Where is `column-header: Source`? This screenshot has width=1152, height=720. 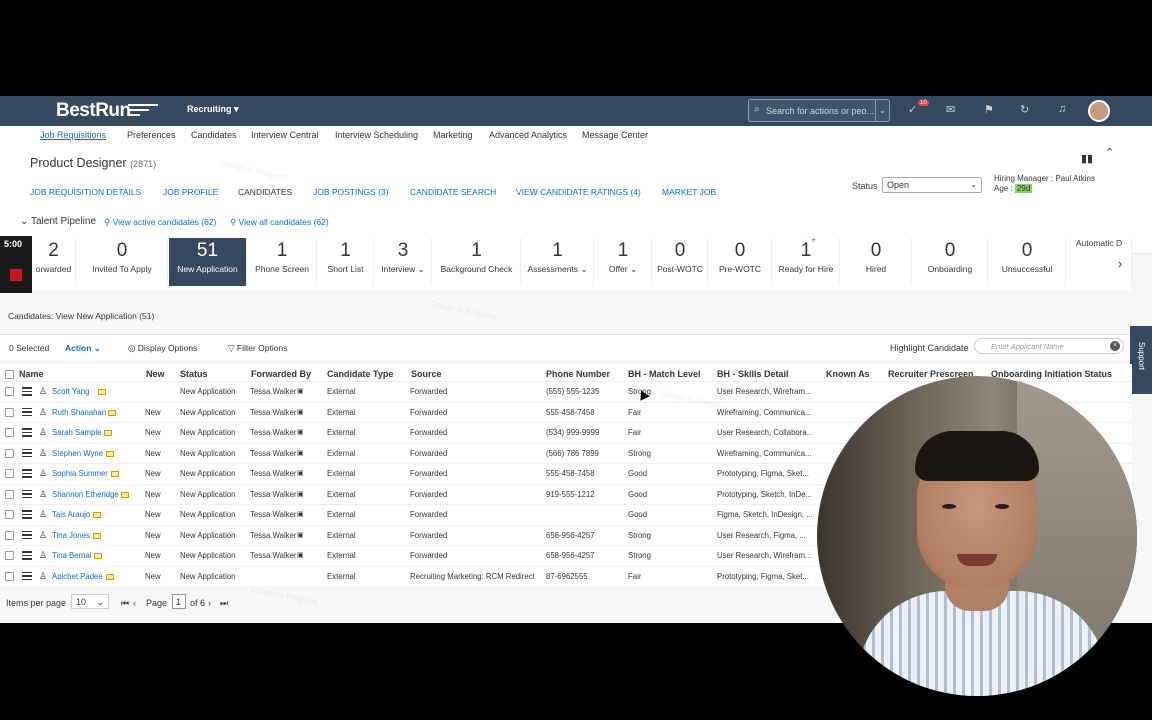
column-header: Source is located at coordinates (426, 374).